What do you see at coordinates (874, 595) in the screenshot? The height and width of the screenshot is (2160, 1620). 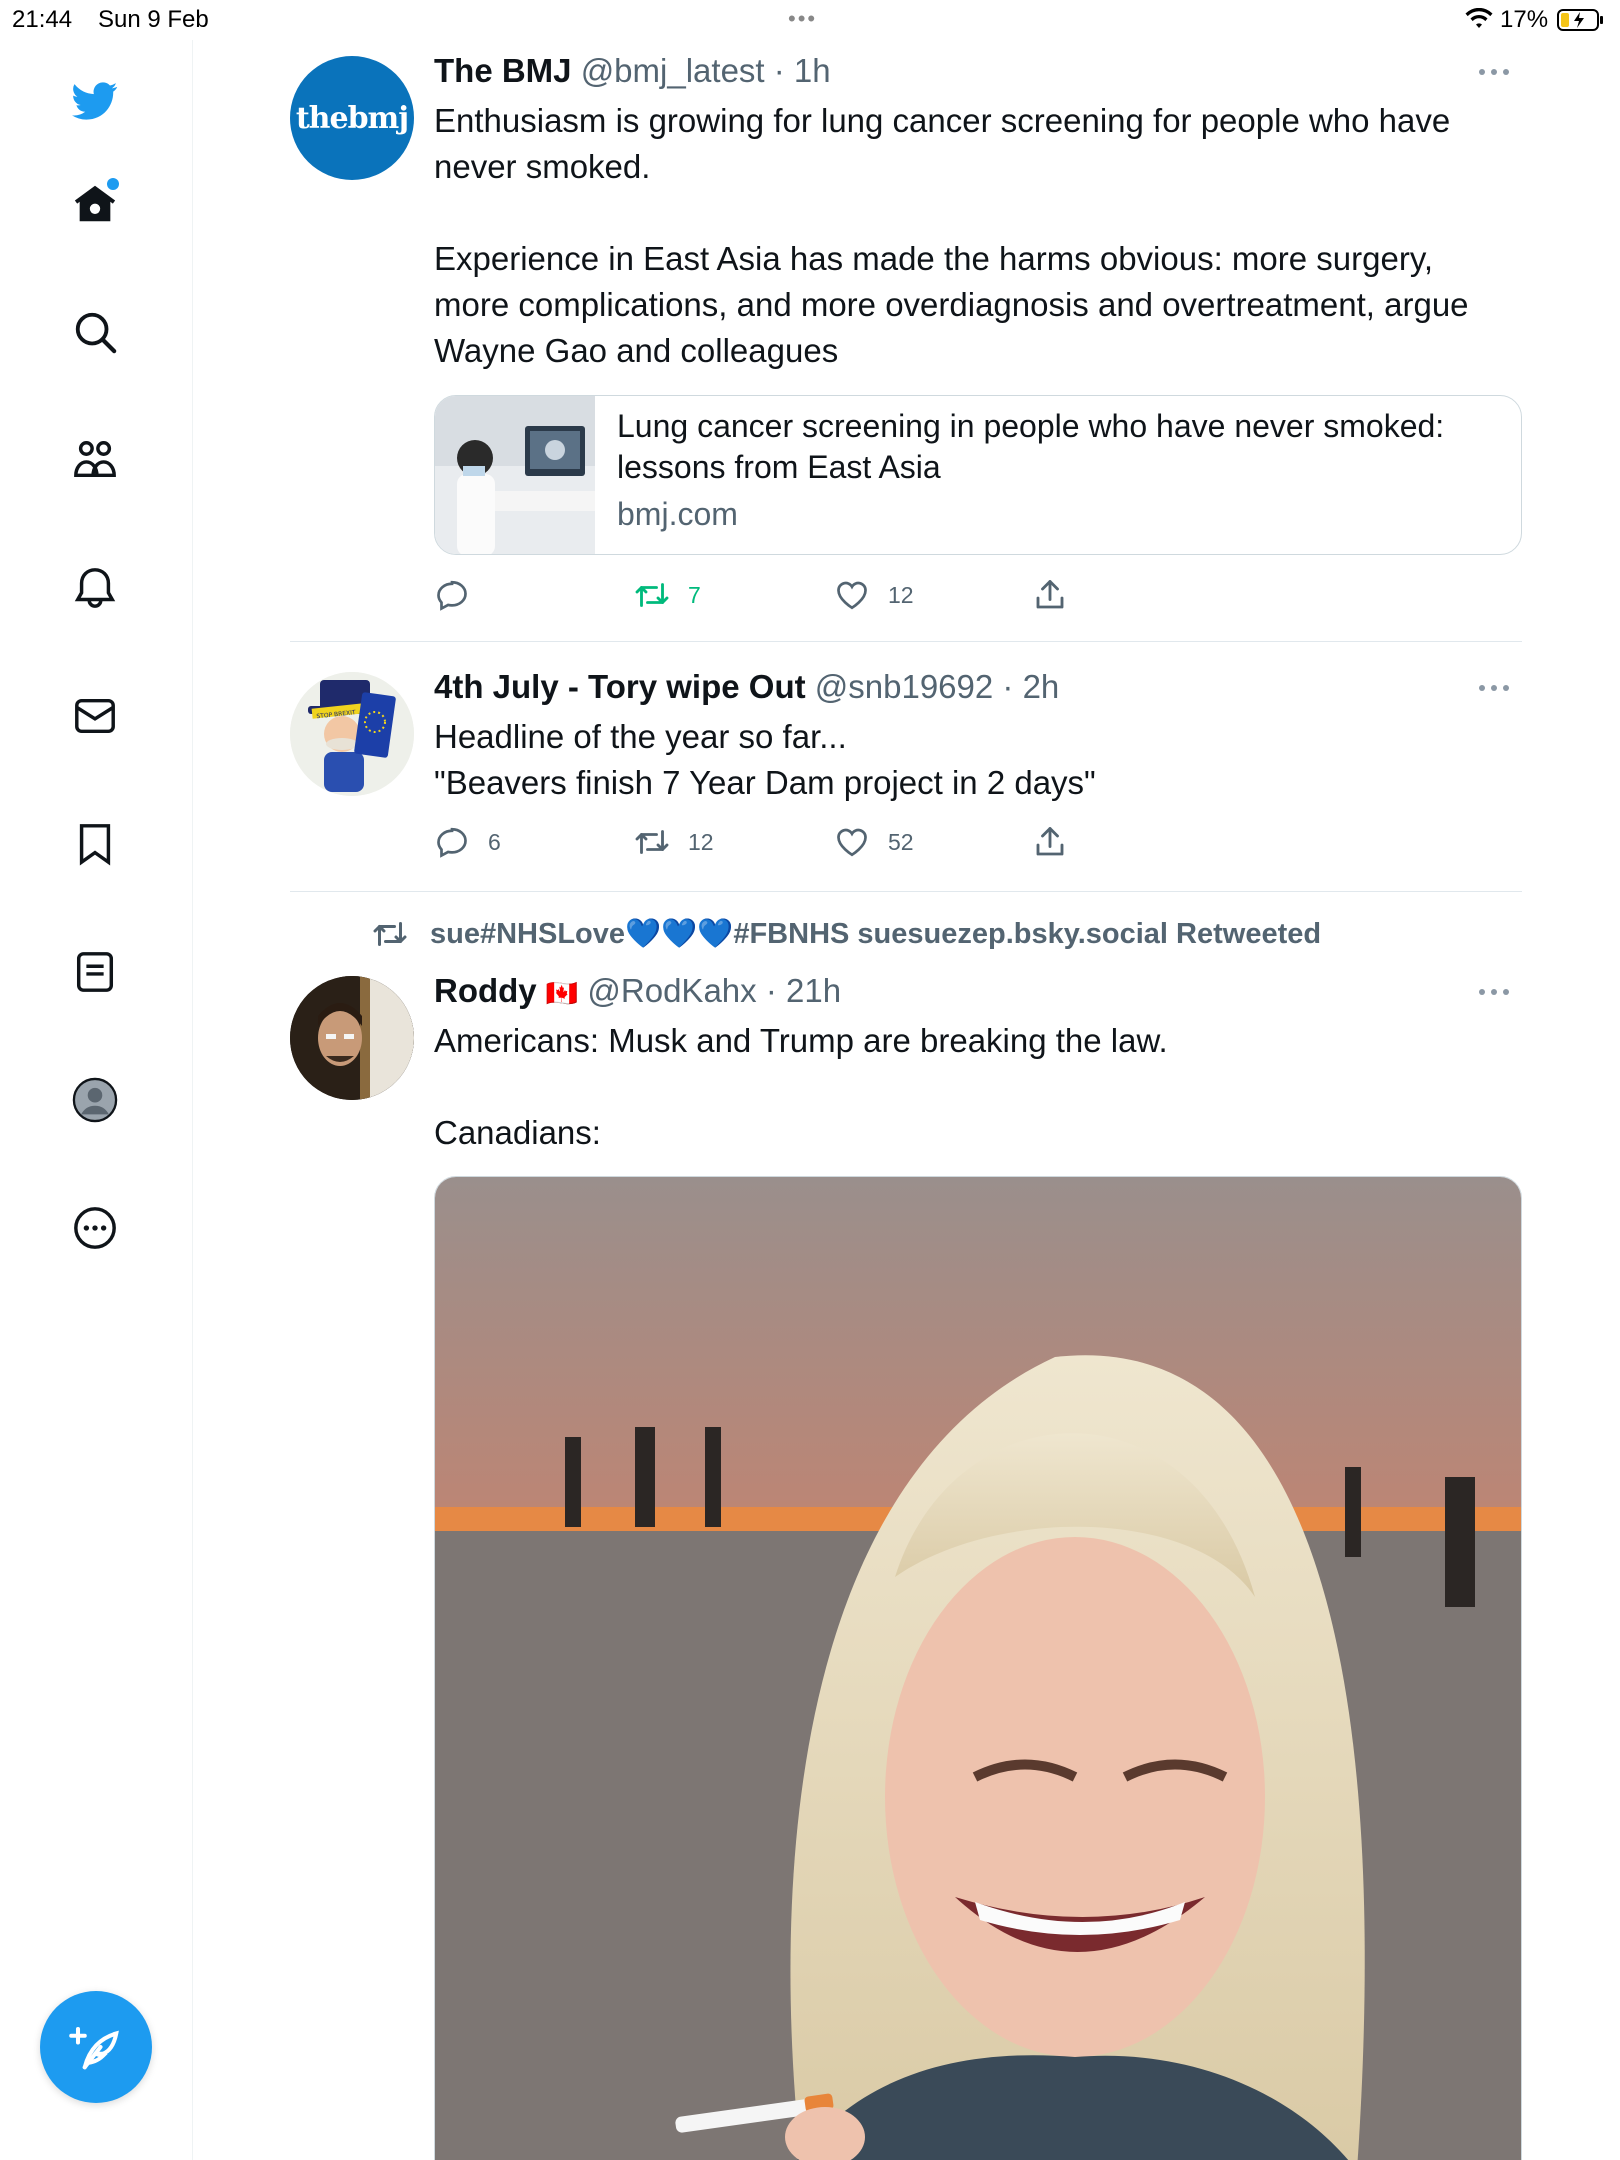 I see `like-button: 12` at bounding box center [874, 595].